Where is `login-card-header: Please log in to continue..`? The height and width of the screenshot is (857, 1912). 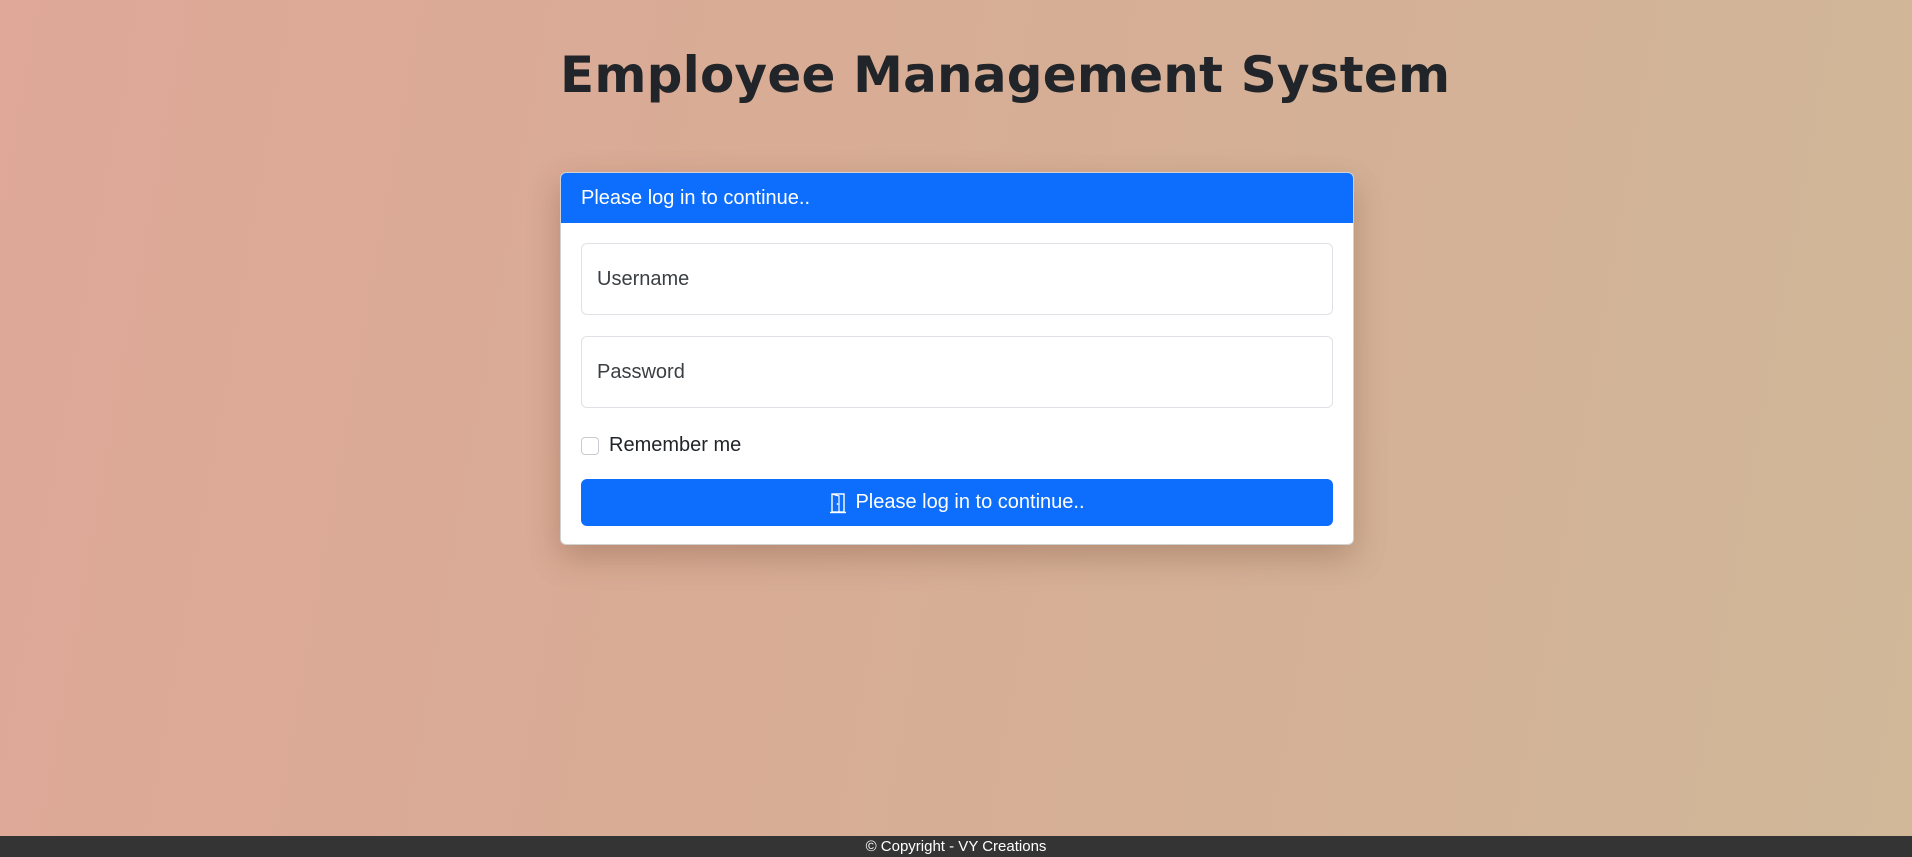
login-card-header: Please log in to continue.. is located at coordinates (957, 198).